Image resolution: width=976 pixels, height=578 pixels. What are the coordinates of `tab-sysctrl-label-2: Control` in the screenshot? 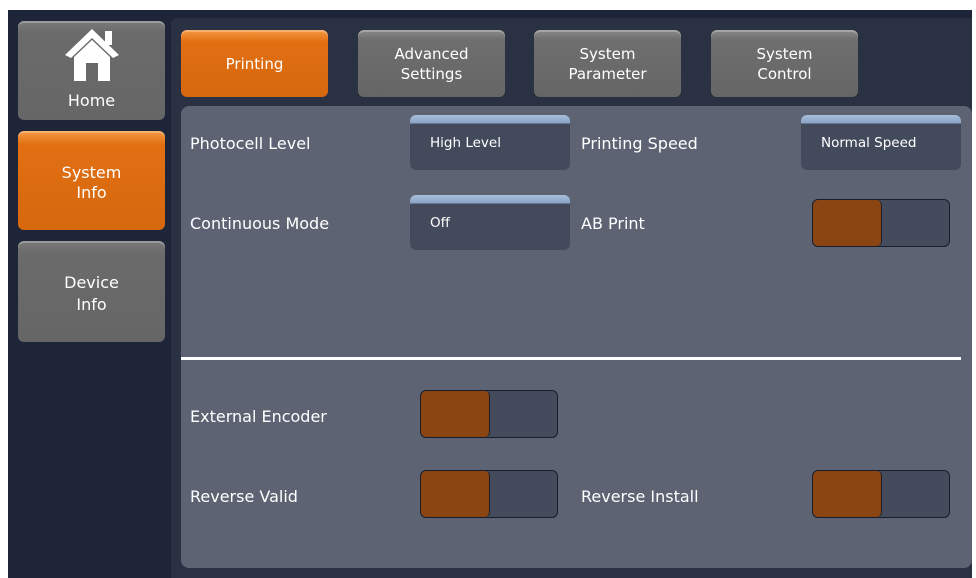 It's located at (784, 73).